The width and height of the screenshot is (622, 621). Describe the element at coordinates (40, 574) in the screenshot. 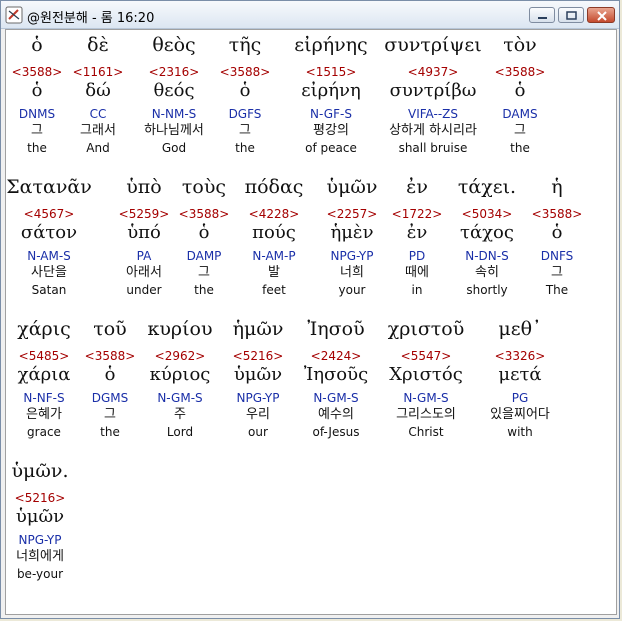

I see `word-english: be-your` at that location.